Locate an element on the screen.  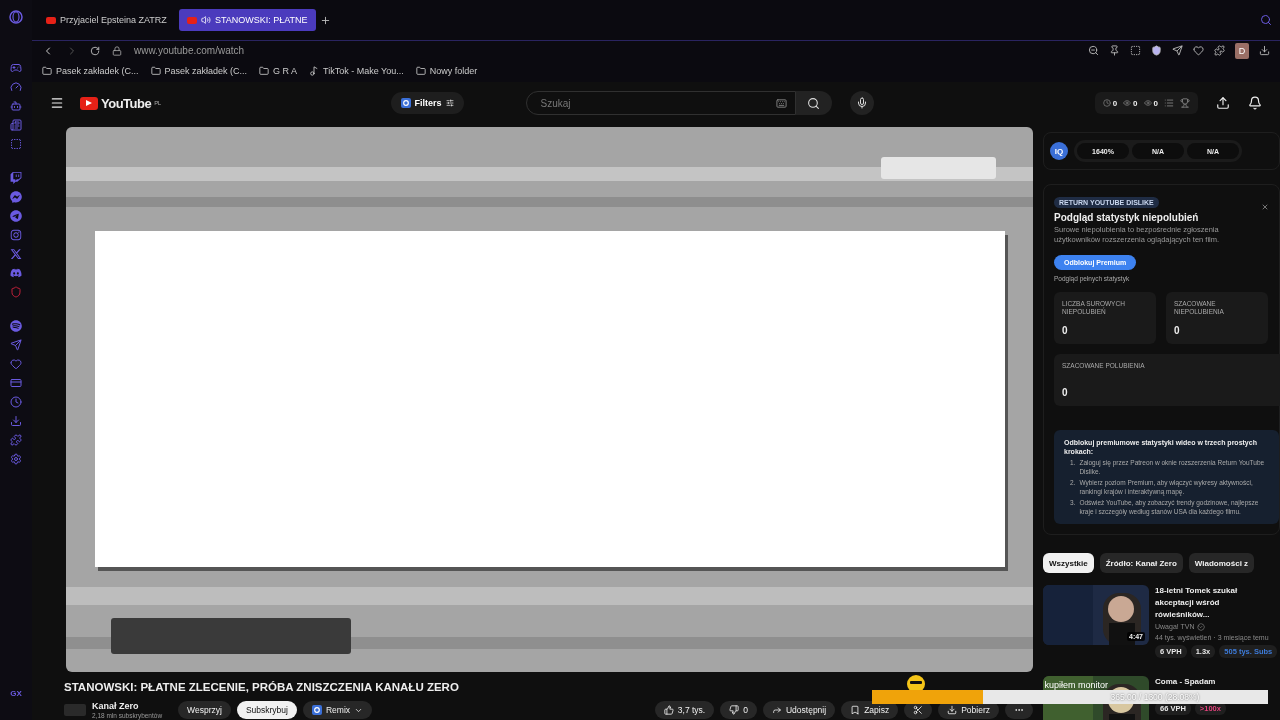
x-icon is located at coordinates (16, 254).